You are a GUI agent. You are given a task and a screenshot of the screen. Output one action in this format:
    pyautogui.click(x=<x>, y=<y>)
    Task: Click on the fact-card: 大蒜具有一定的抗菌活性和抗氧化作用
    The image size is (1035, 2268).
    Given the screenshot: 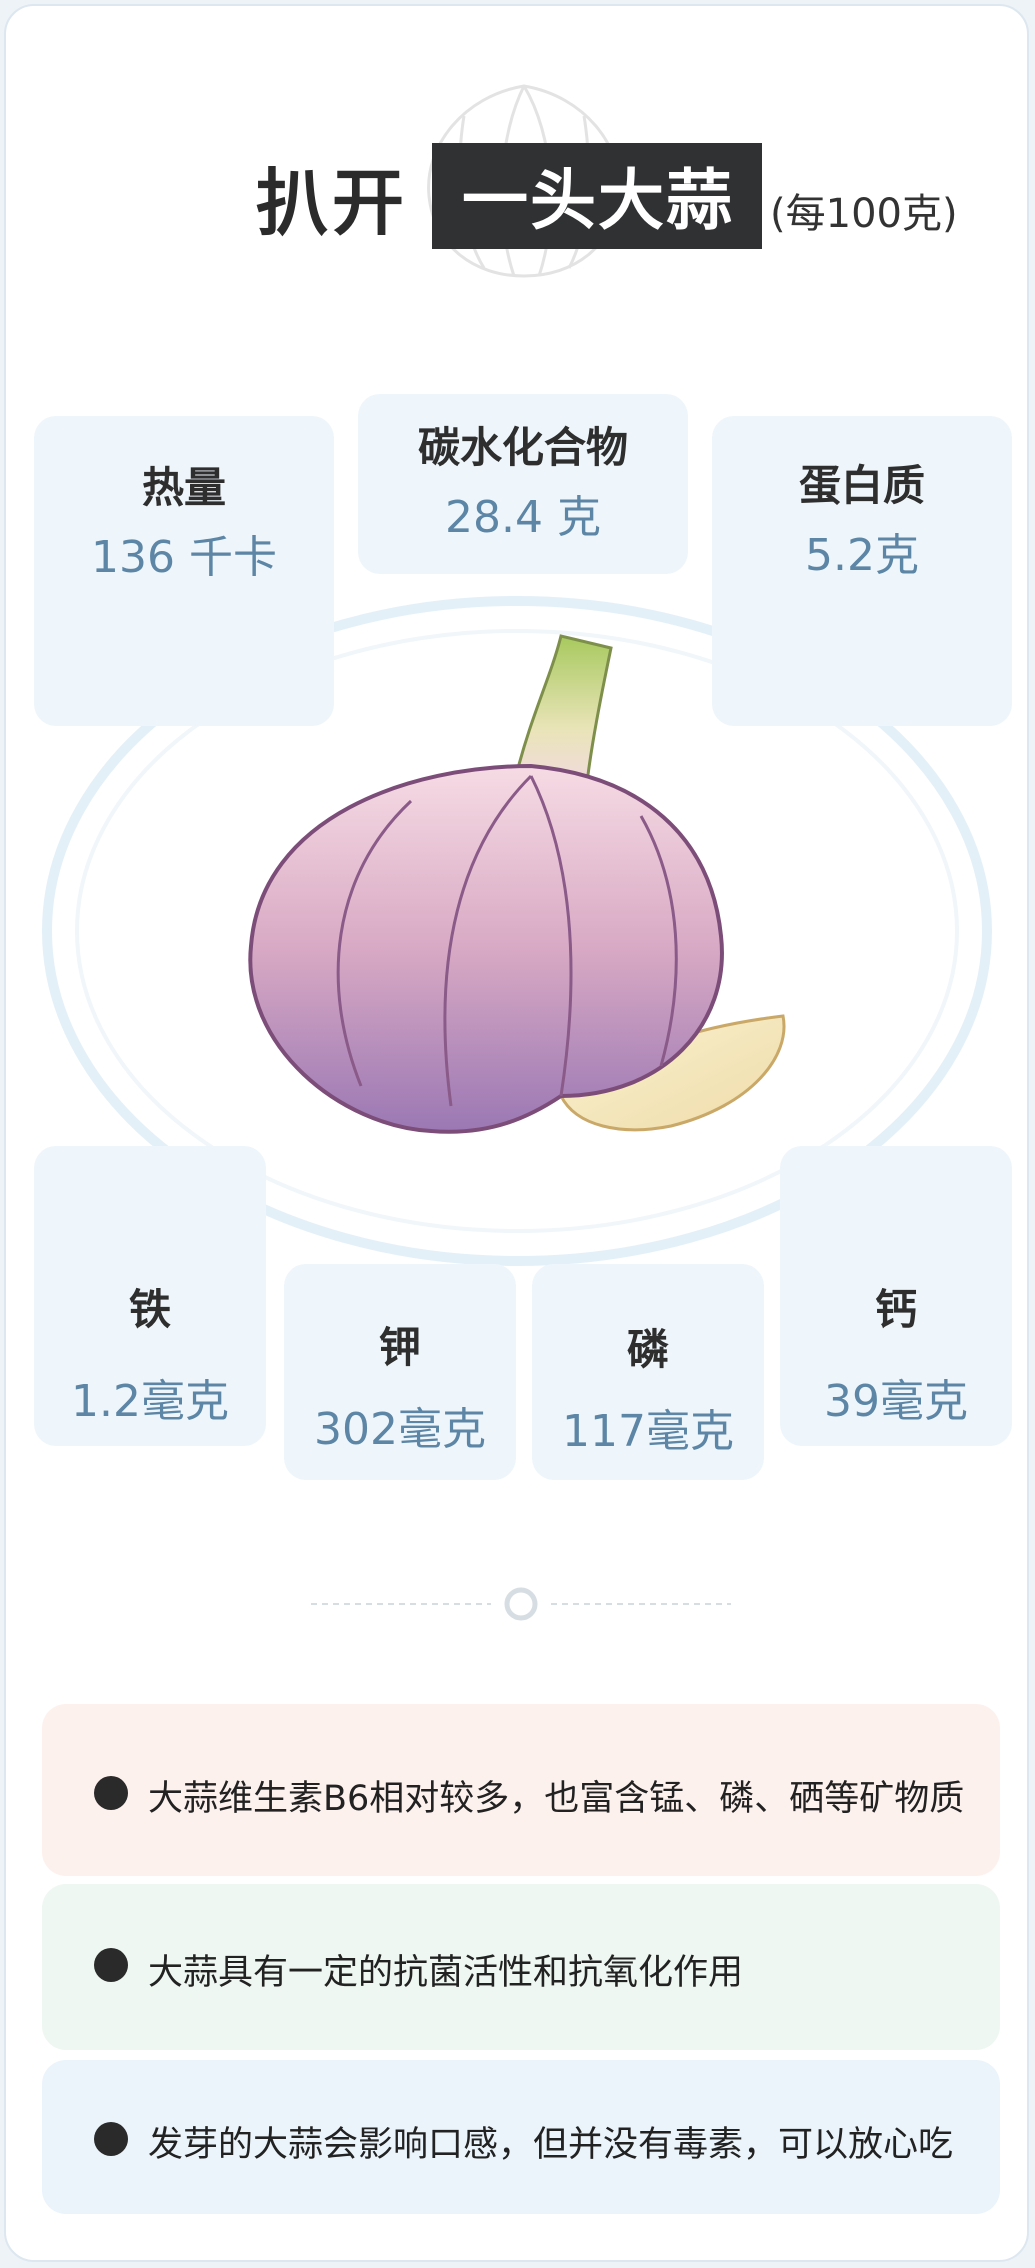 What is the action you would take?
    pyautogui.click(x=521, y=1967)
    